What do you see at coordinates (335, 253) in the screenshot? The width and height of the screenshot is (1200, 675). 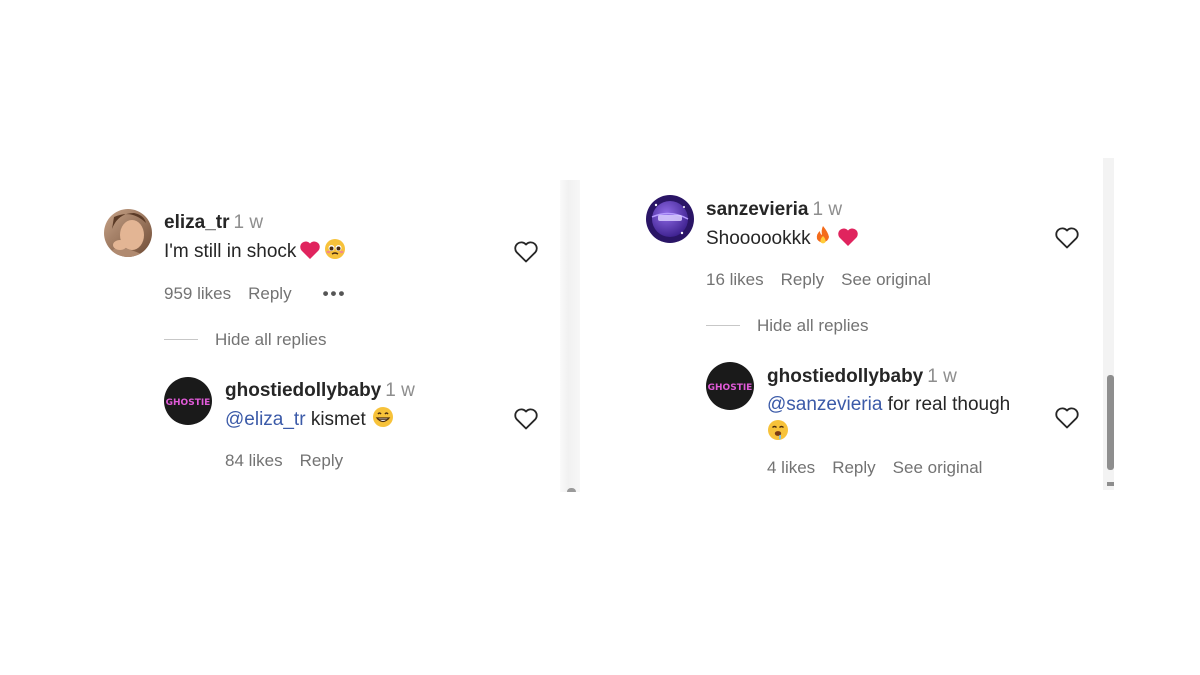 I see `pleading-emoji` at bounding box center [335, 253].